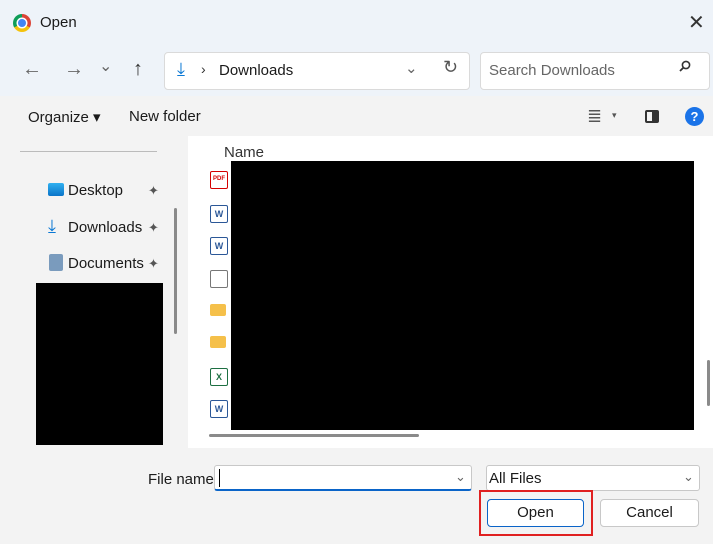  I want to click on file-name-label: File name:, so click(183, 479).